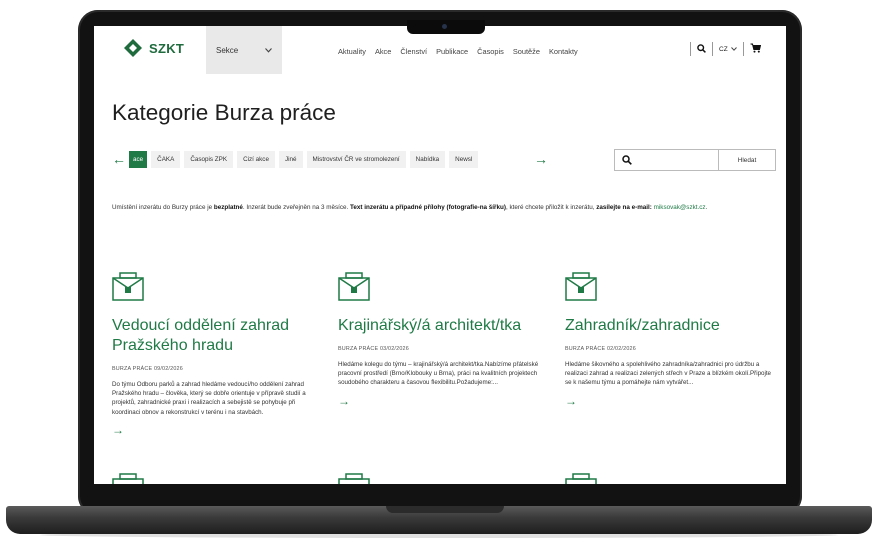  I want to click on language-label: CZ, so click(723, 49).